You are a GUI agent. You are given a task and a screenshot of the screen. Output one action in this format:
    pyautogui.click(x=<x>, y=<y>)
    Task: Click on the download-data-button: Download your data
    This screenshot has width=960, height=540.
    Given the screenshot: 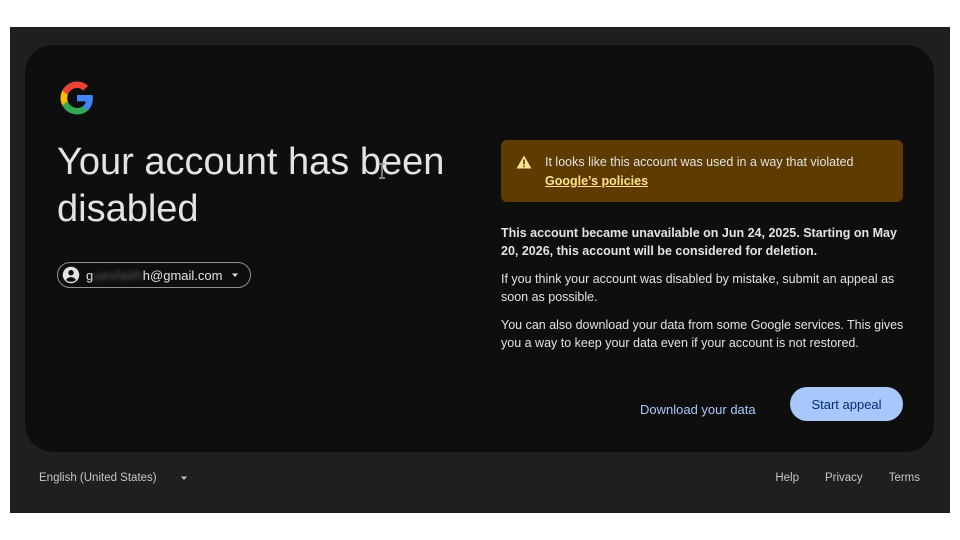 What is the action you would take?
    pyautogui.click(x=698, y=409)
    